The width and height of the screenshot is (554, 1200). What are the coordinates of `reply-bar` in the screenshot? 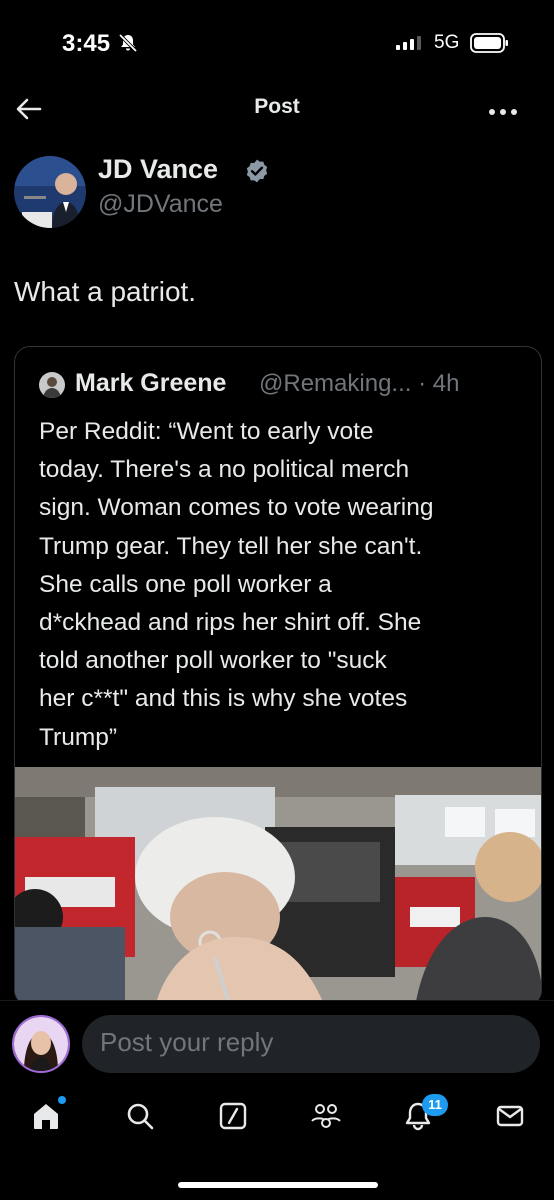 It's located at (277, 1042).